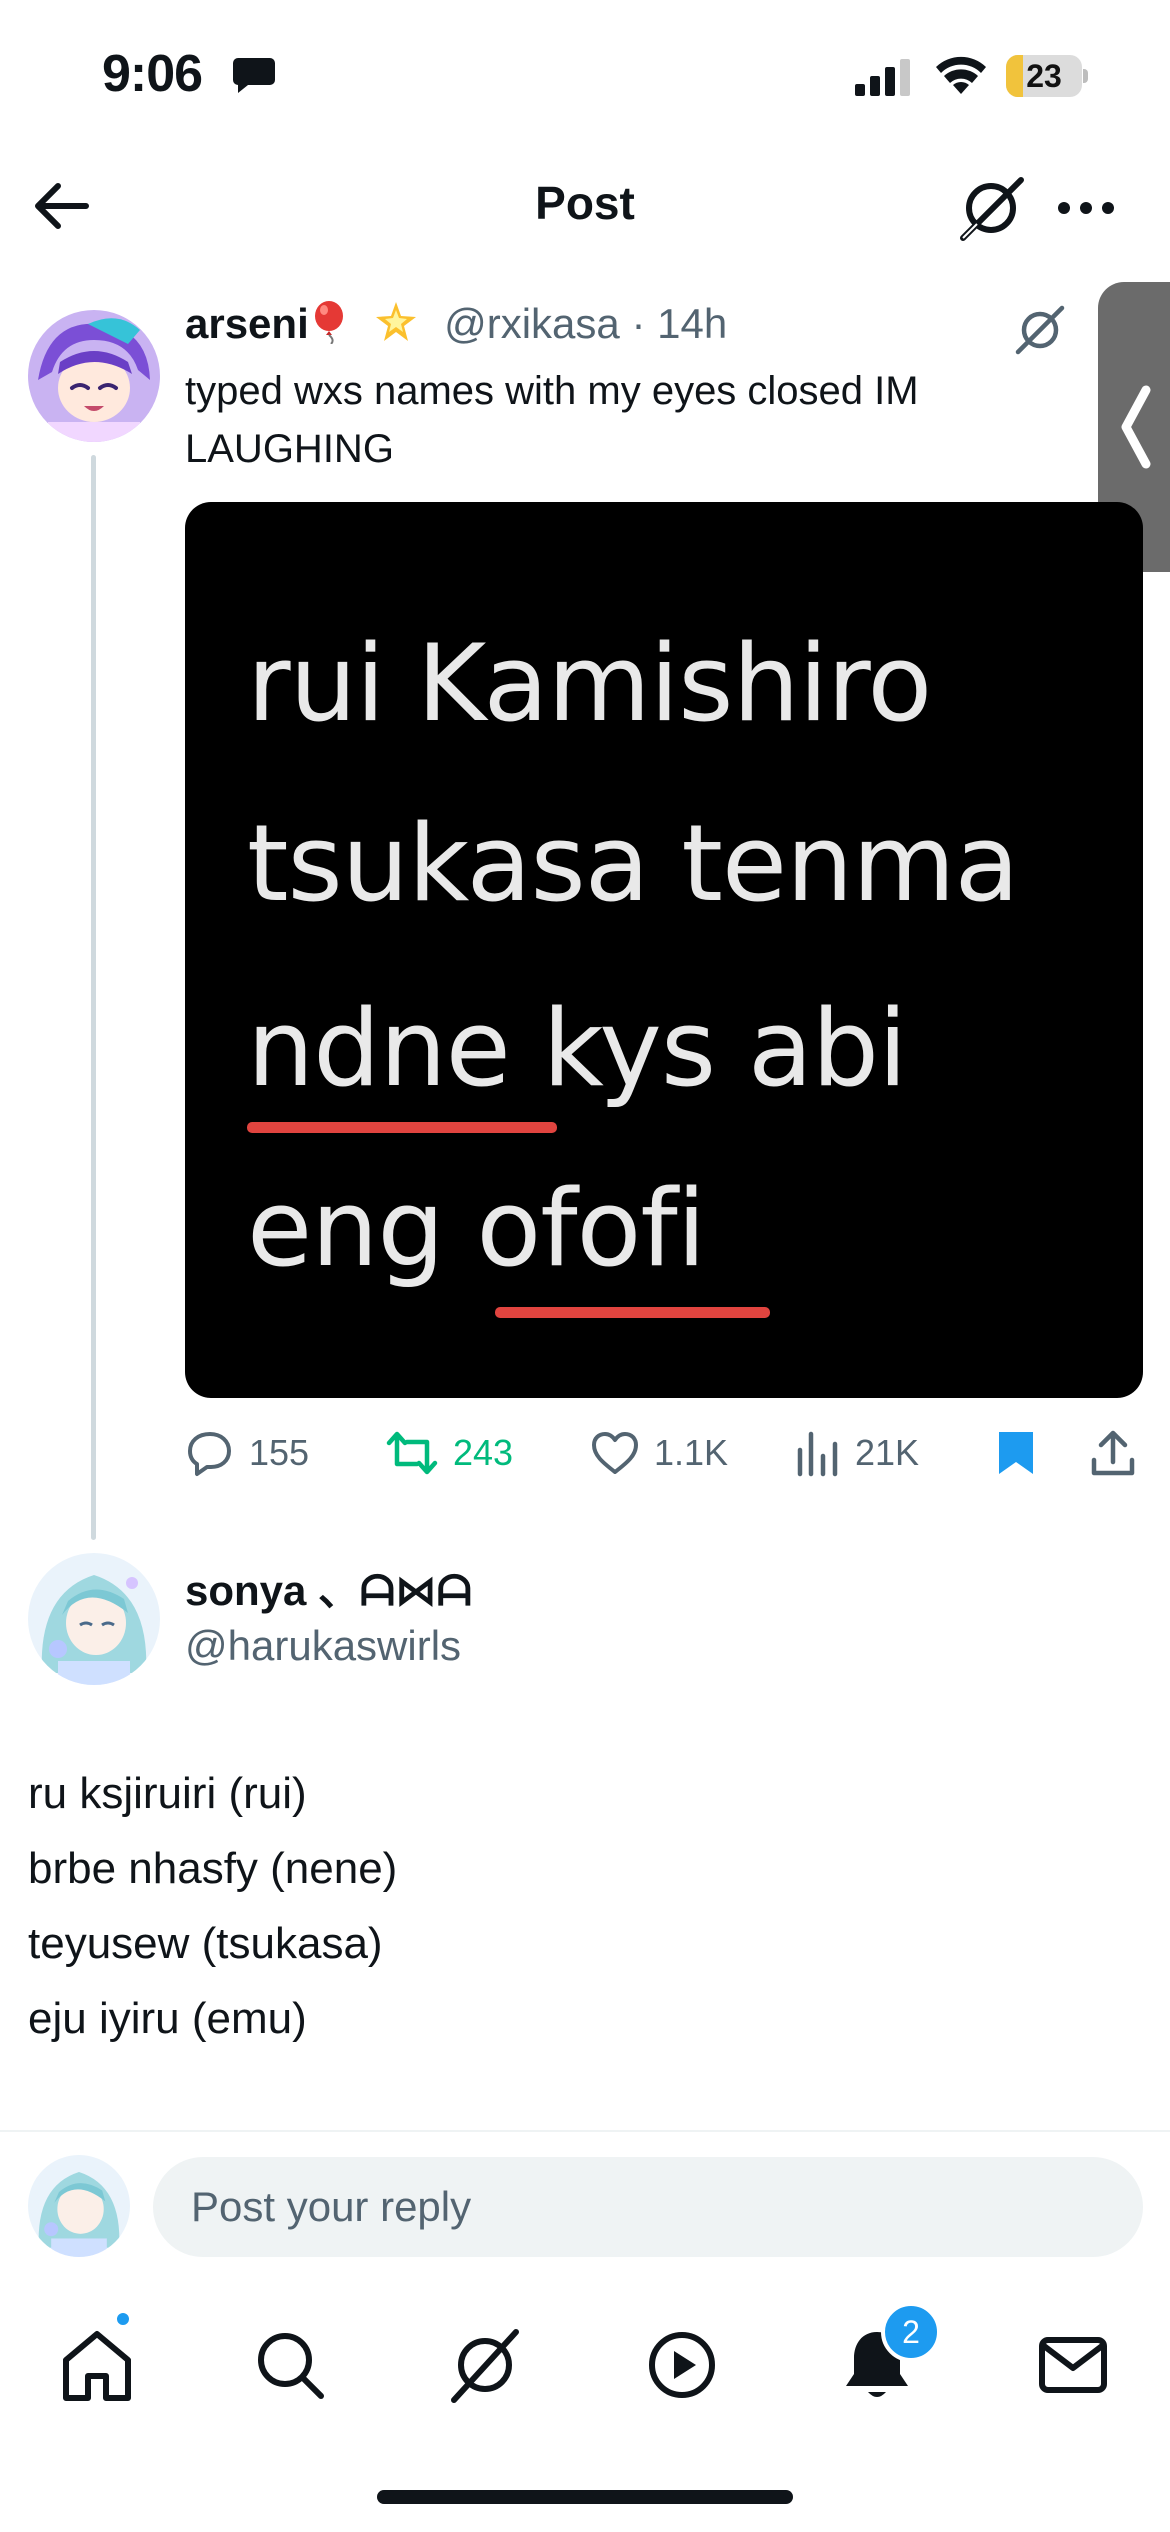 The width and height of the screenshot is (1170, 2532). I want to click on reply-author-name: sonya 、ᗩ⋈ᗩ, so click(328, 1591).